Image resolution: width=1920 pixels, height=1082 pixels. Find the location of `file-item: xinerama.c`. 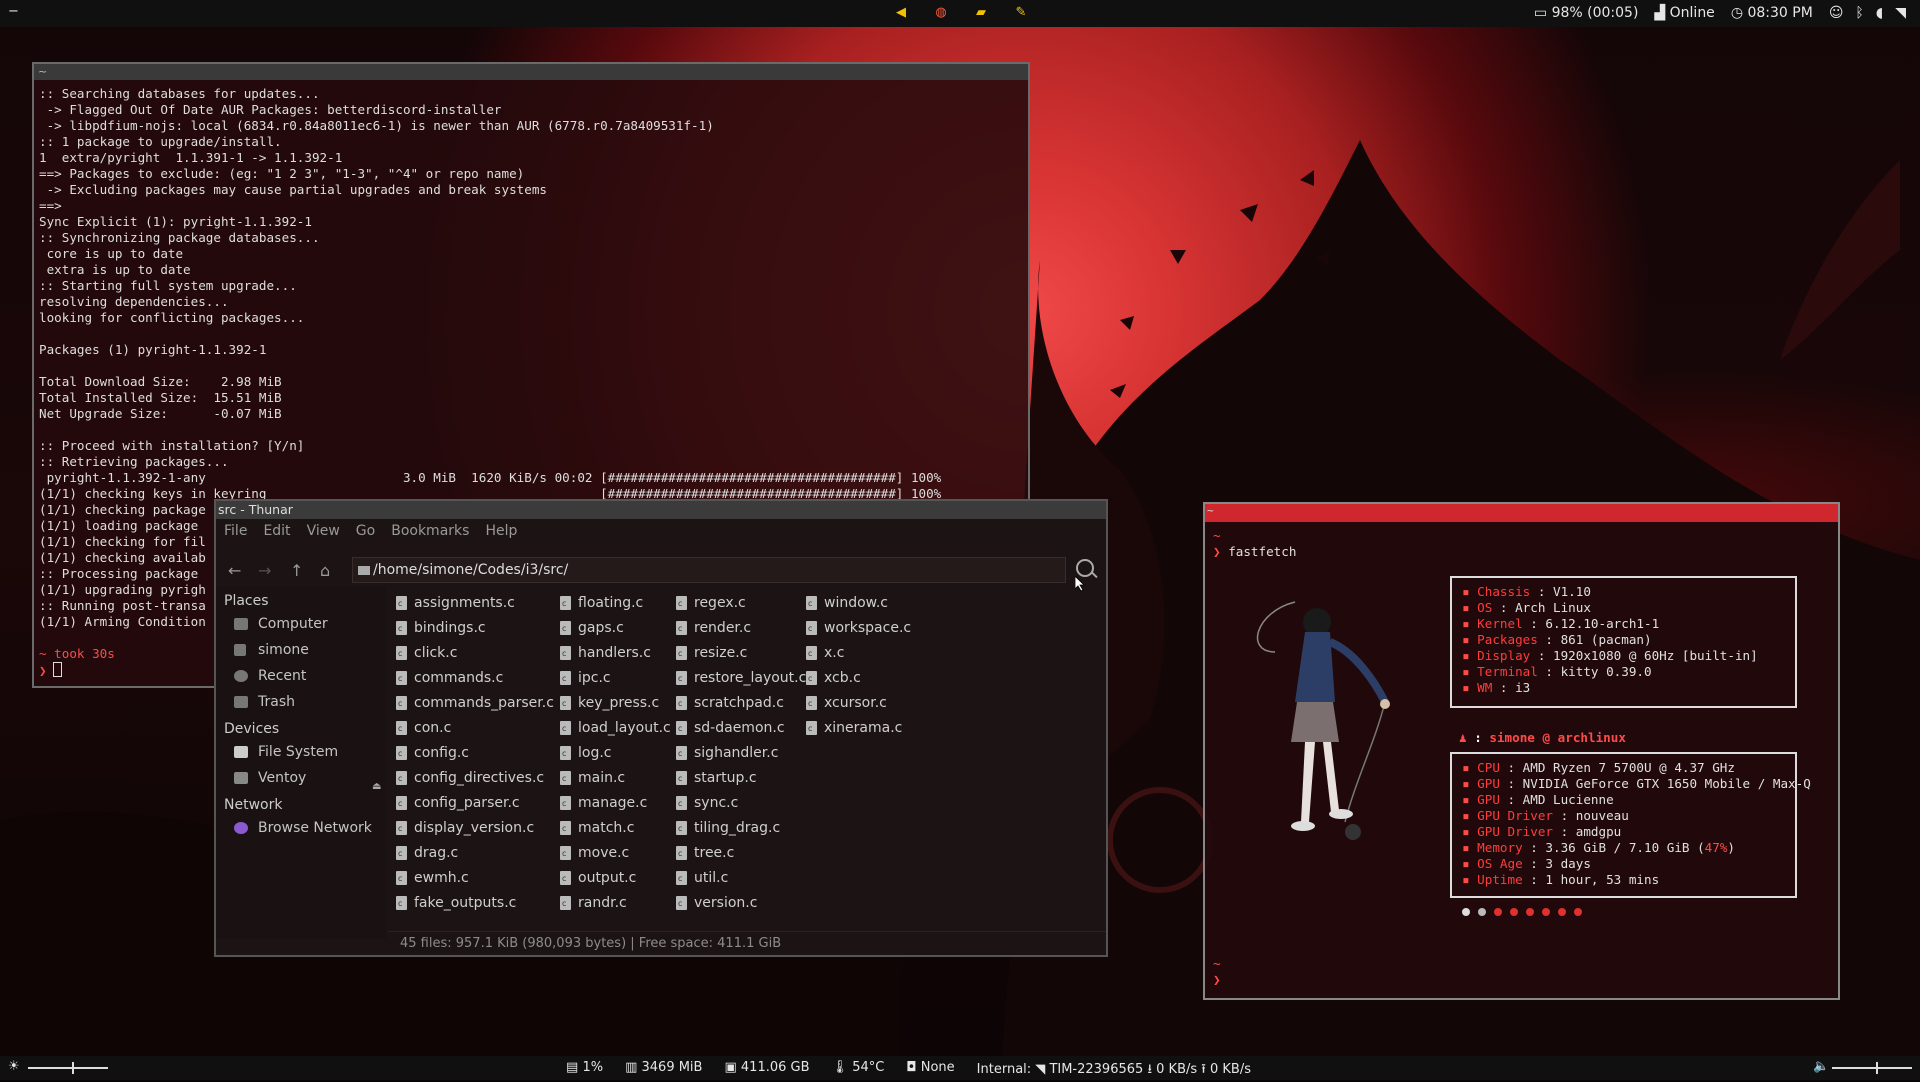

file-item: xinerama.c is located at coordinates (858, 728).